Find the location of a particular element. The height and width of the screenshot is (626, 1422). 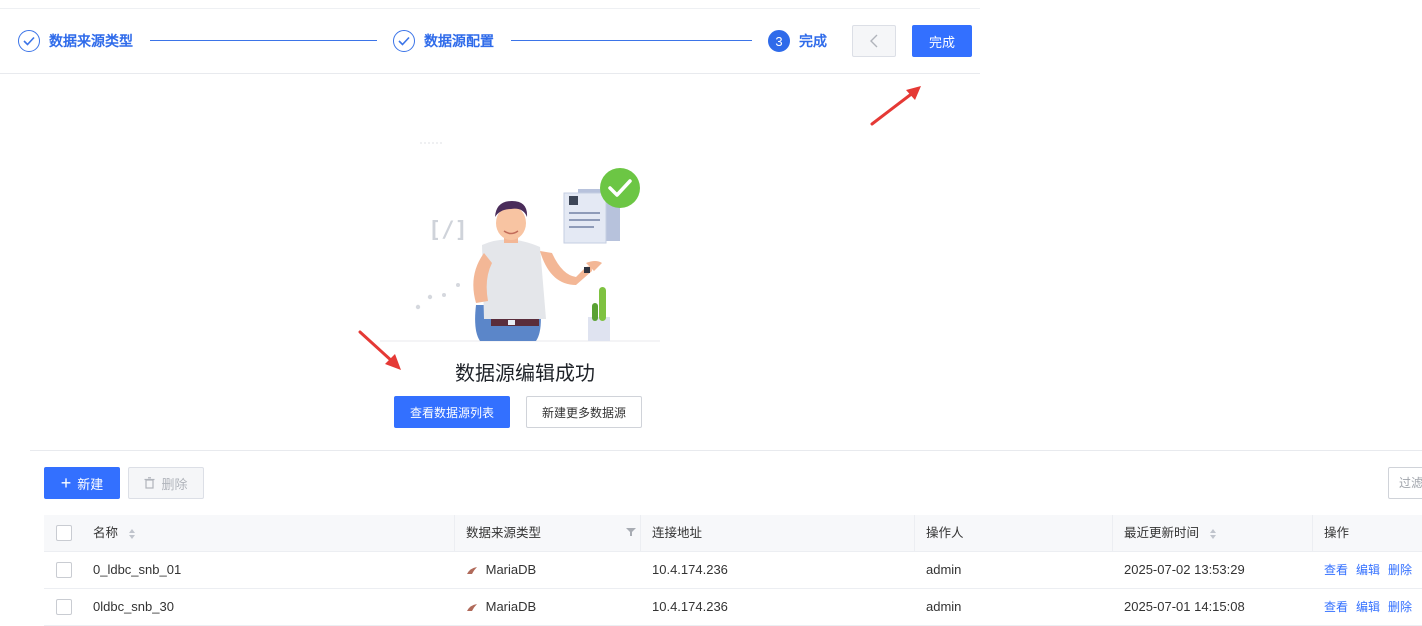

cell-name: 0_ldbc_snb_01 is located at coordinates (137, 569).